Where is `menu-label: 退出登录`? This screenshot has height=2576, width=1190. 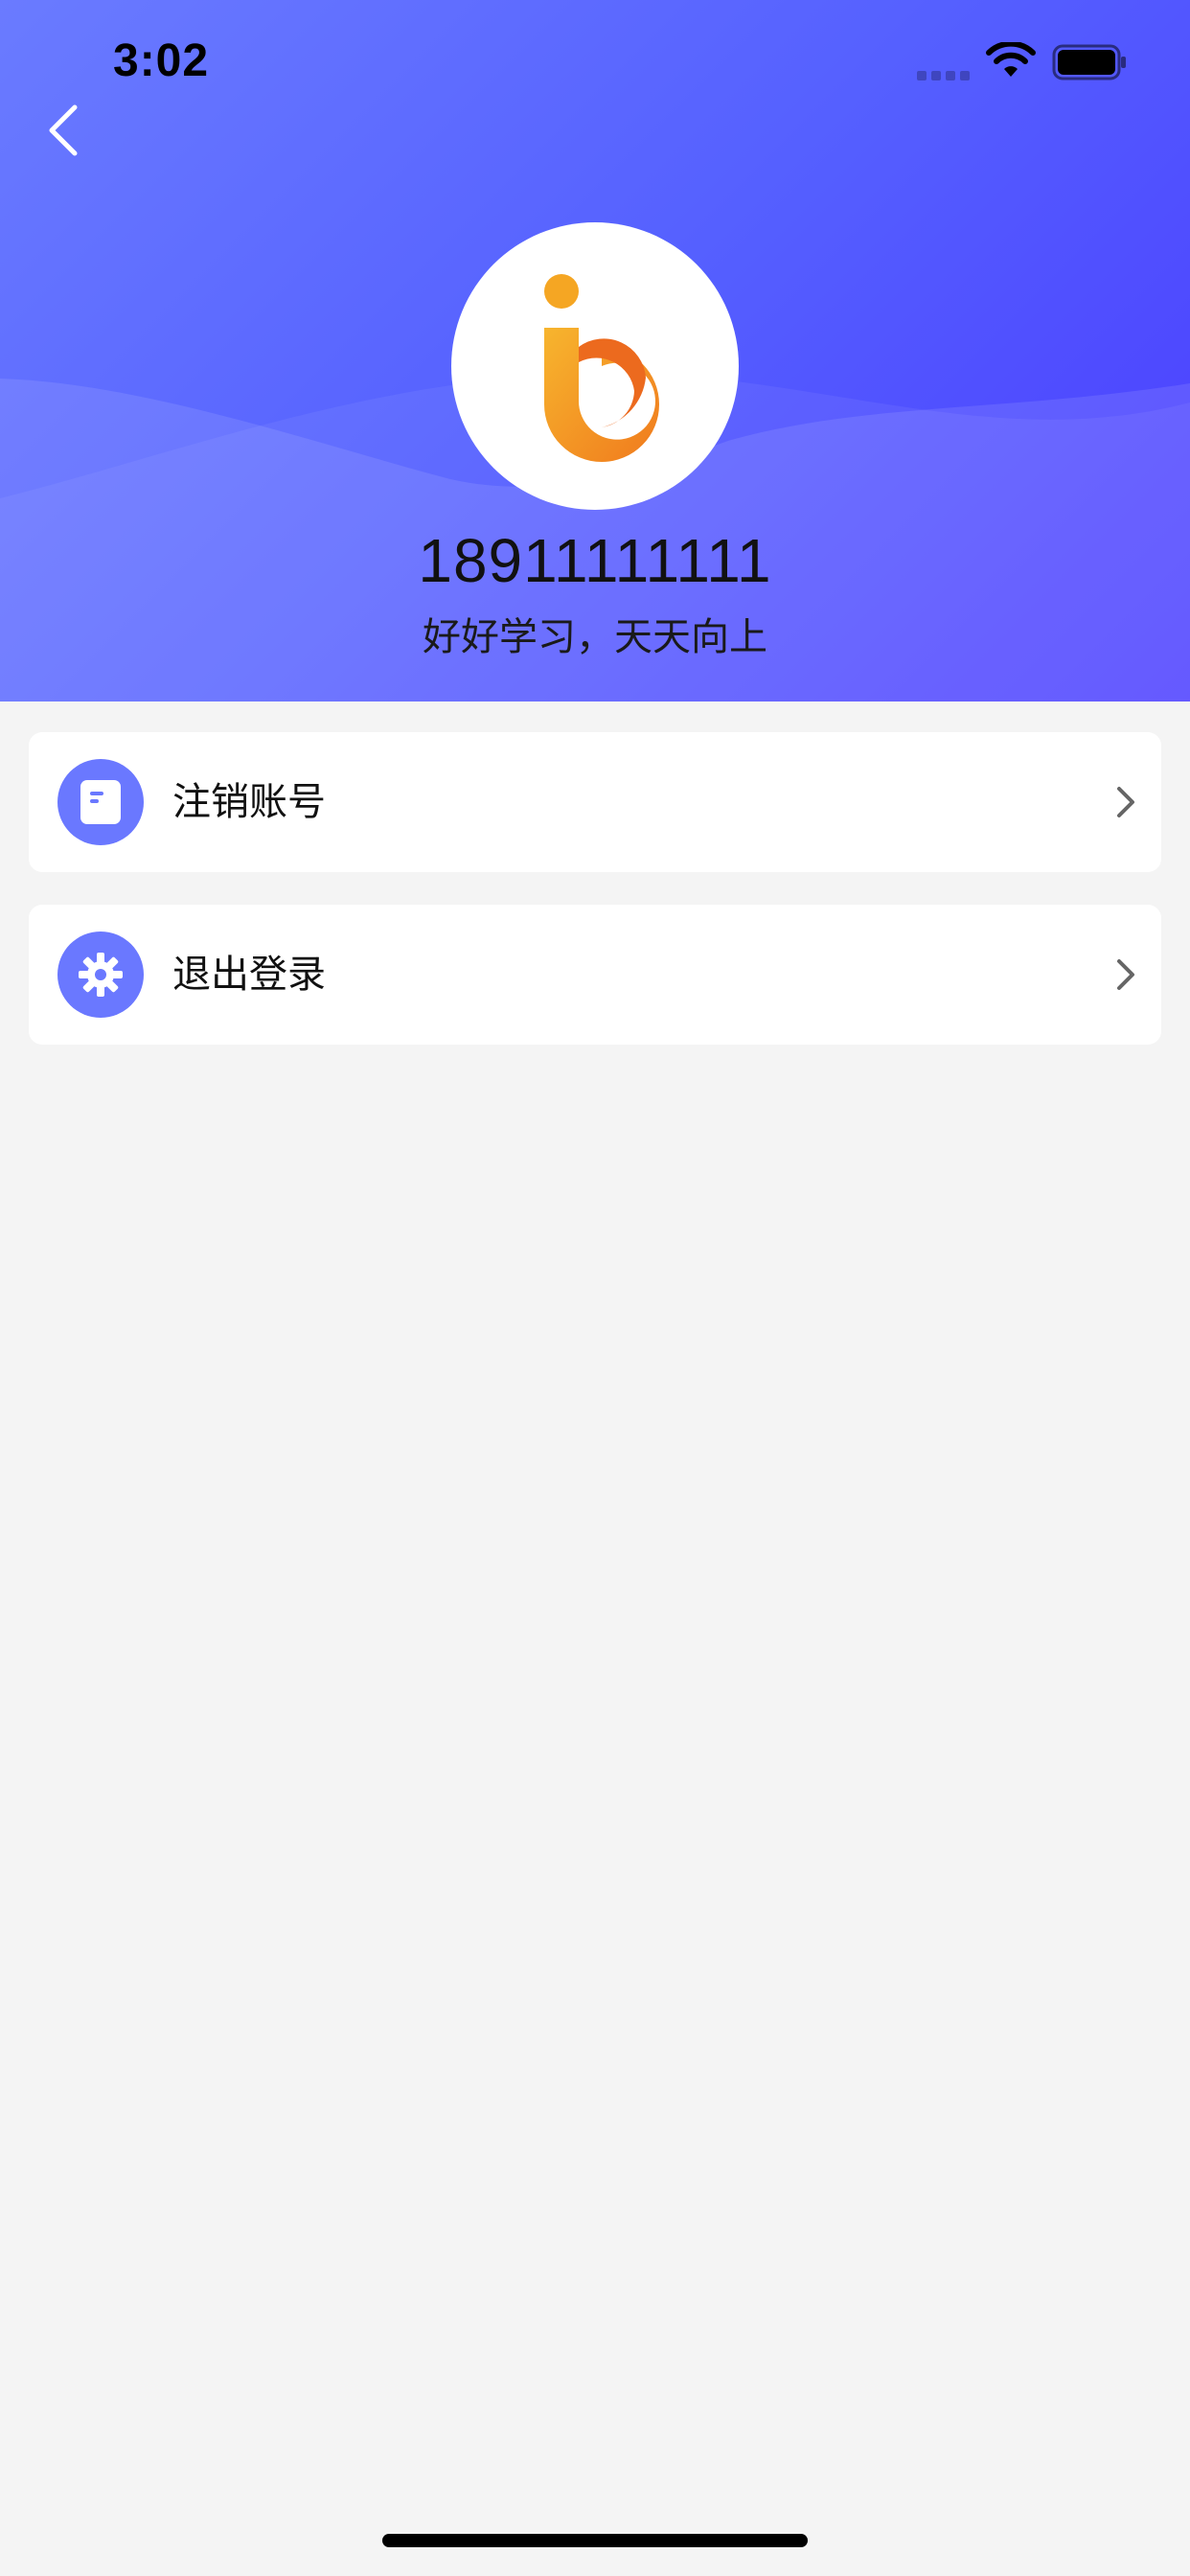 menu-label: 退出登录 is located at coordinates (249, 975).